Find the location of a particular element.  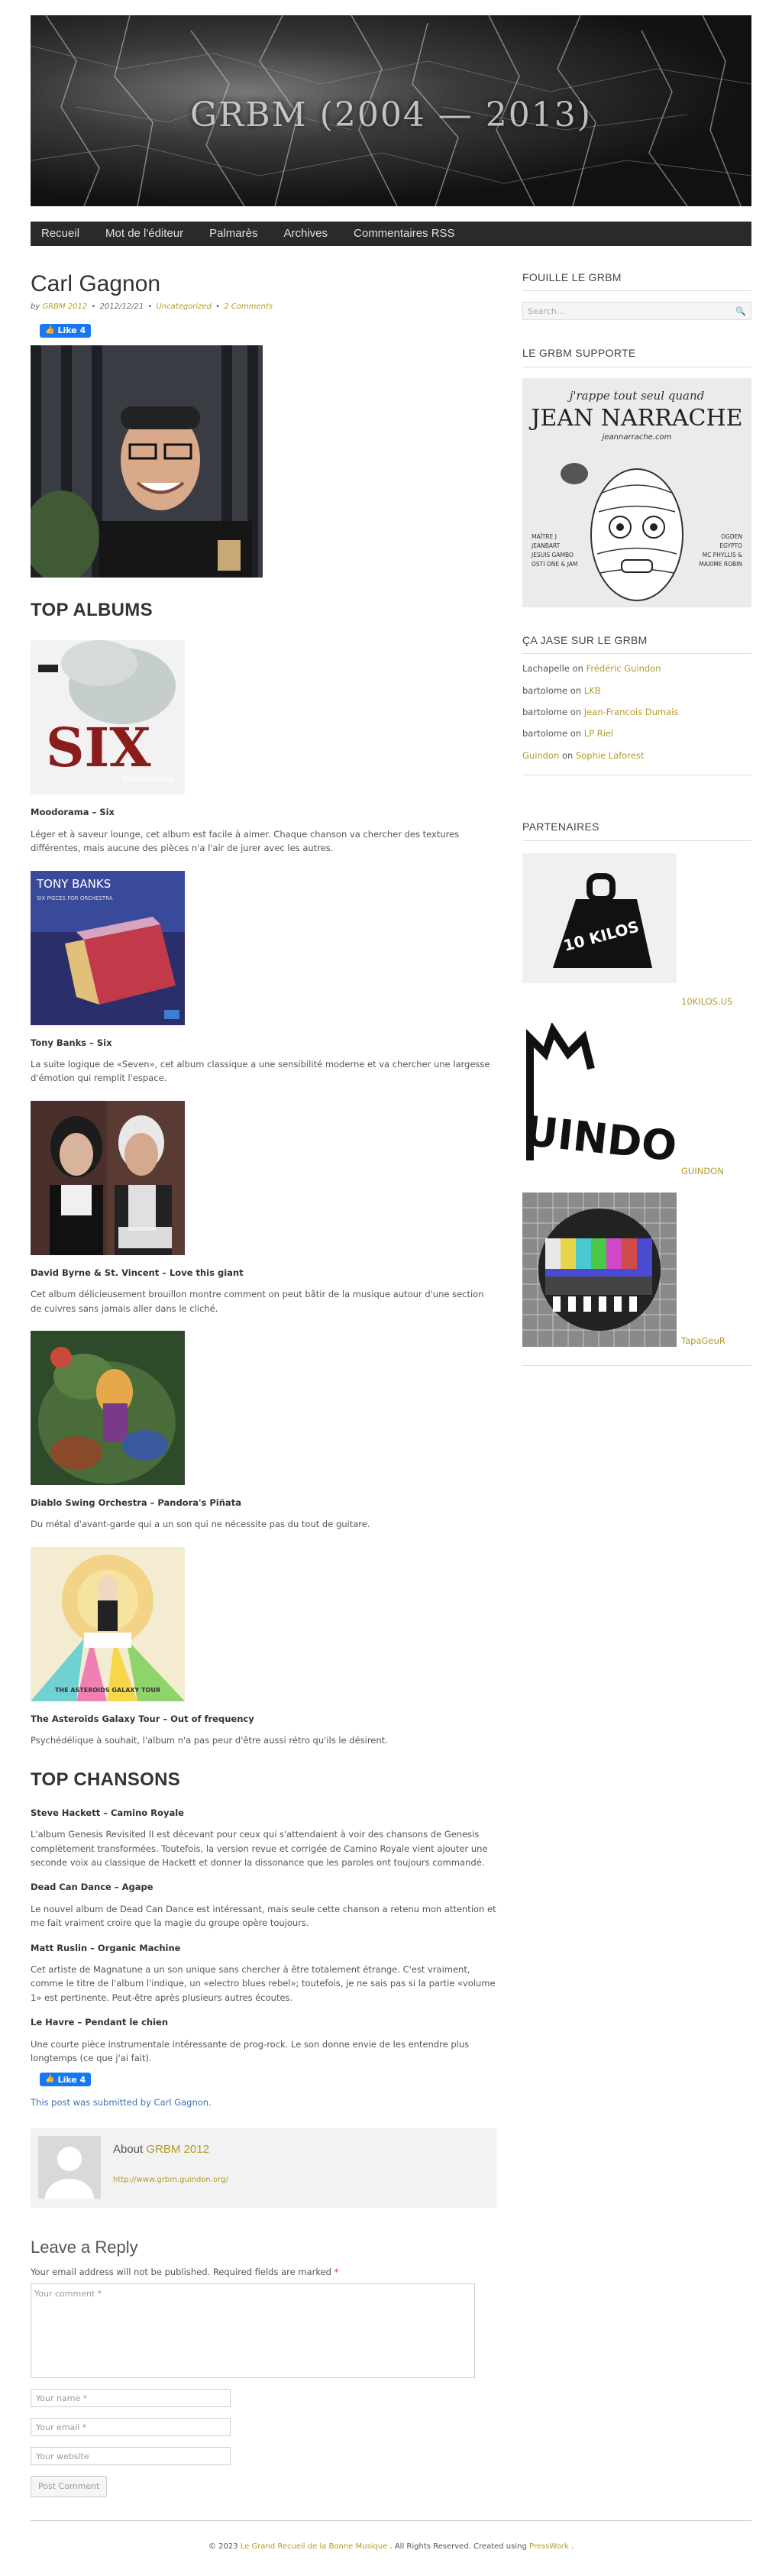

avatar is located at coordinates (69, 2167).